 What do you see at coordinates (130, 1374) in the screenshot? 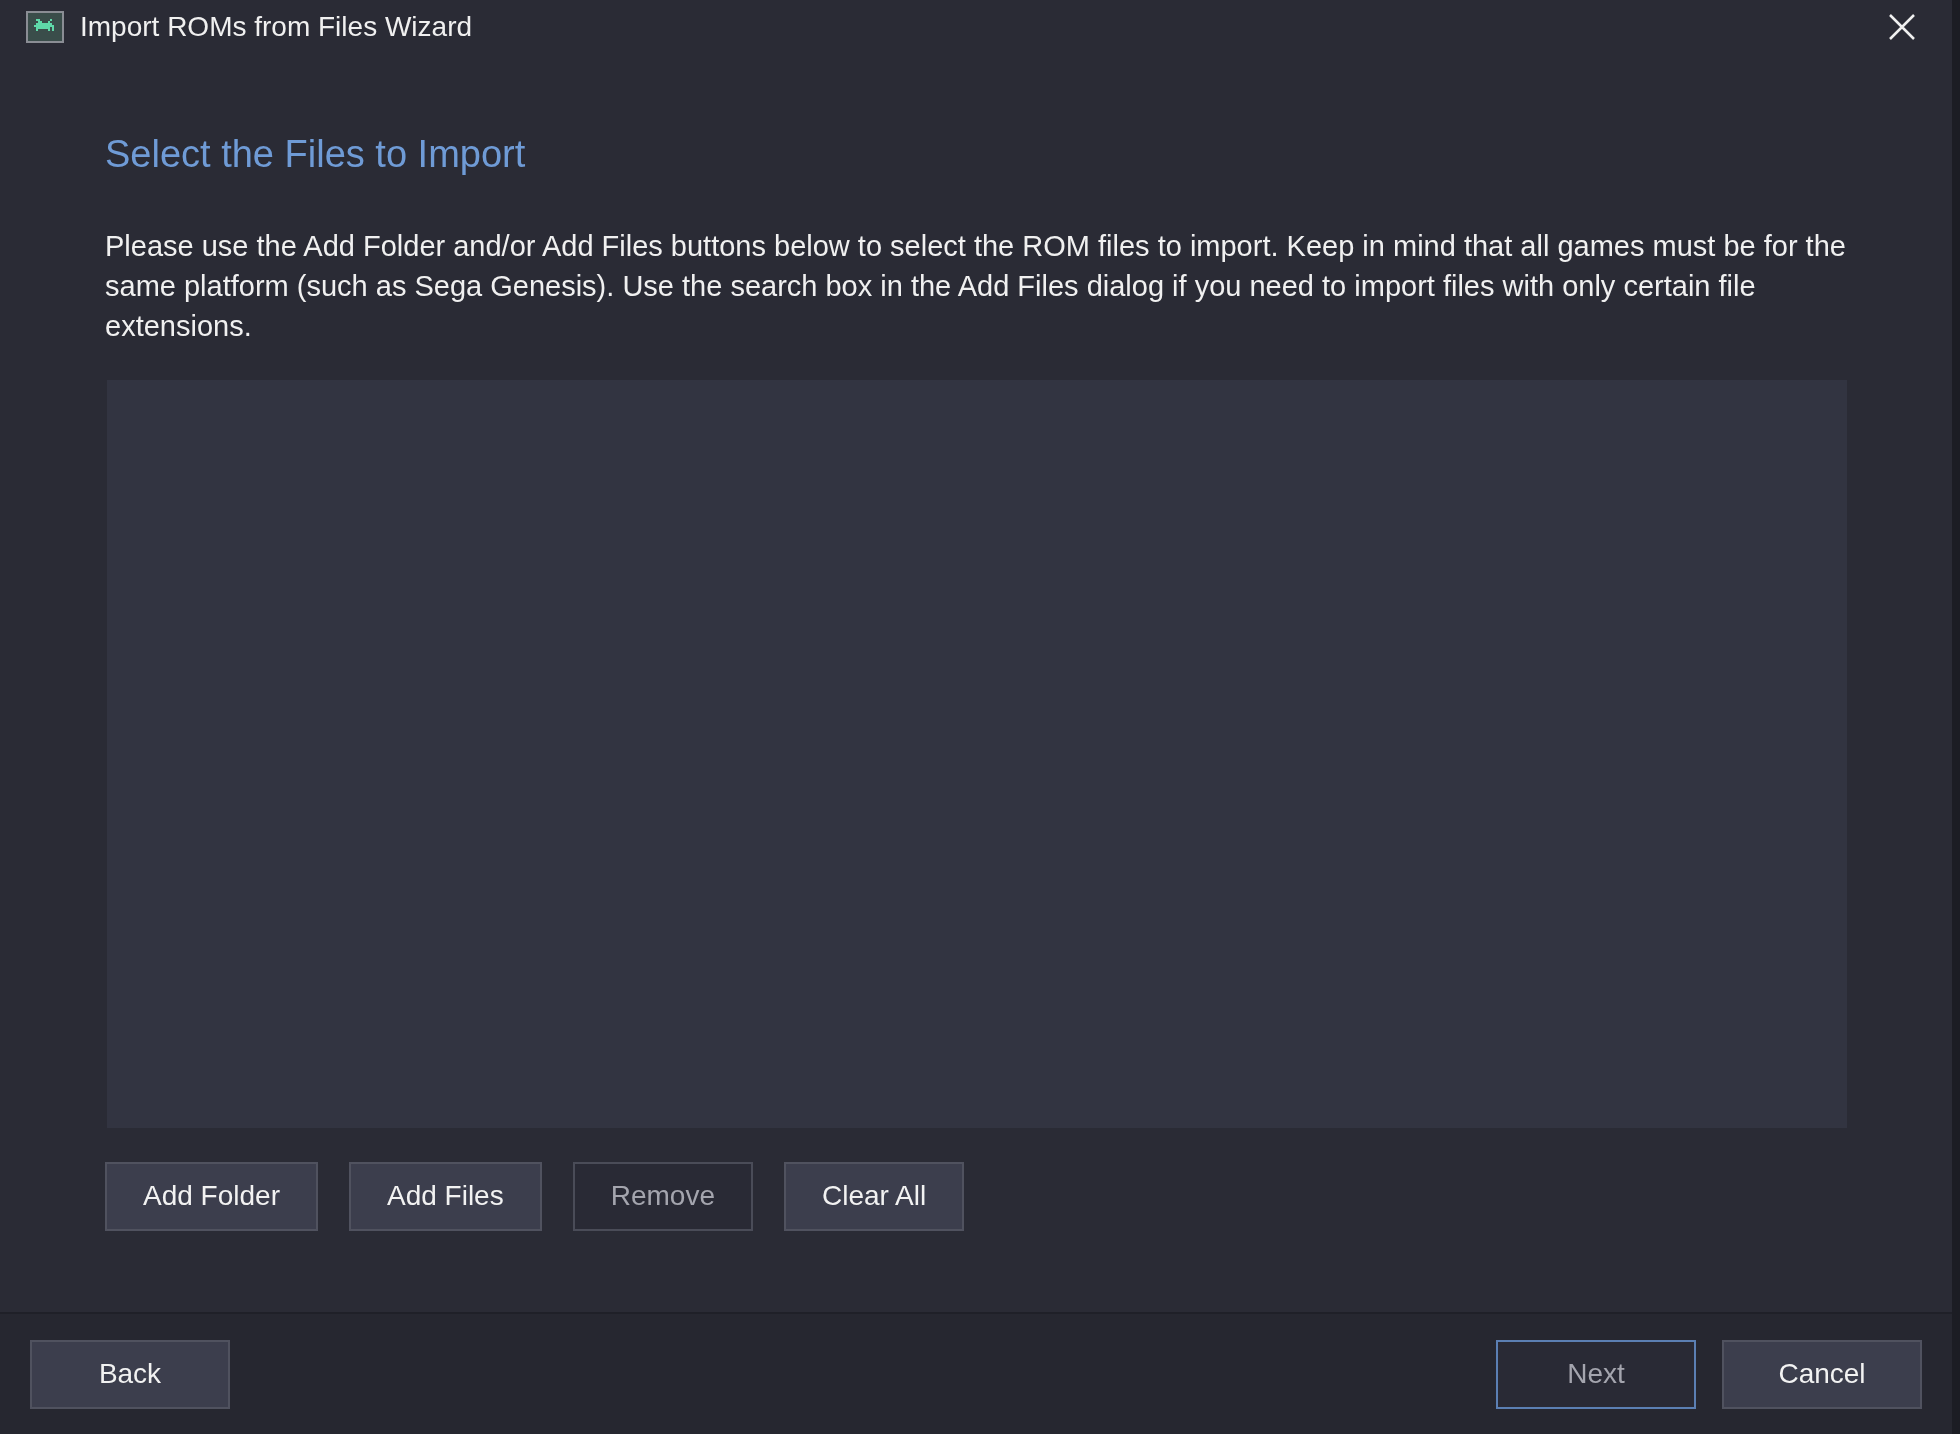
I see `dialog-button: Back` at bounding box center [130, 1374].